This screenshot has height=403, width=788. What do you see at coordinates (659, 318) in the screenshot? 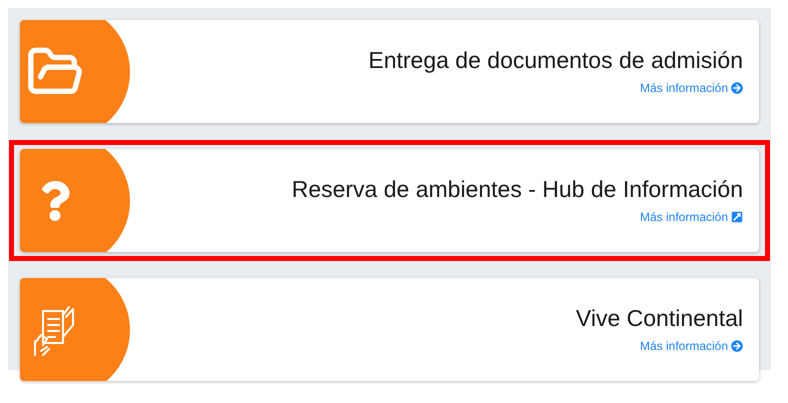
I see `card-title: Vive Continental` at bounding box center [659, 318].